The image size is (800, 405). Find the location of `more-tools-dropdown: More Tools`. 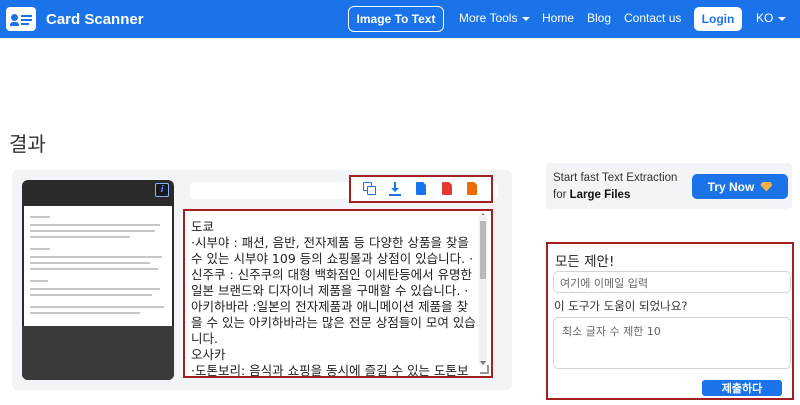

more-tools-dropdown: More Tools is located at coordinates (495, 18).